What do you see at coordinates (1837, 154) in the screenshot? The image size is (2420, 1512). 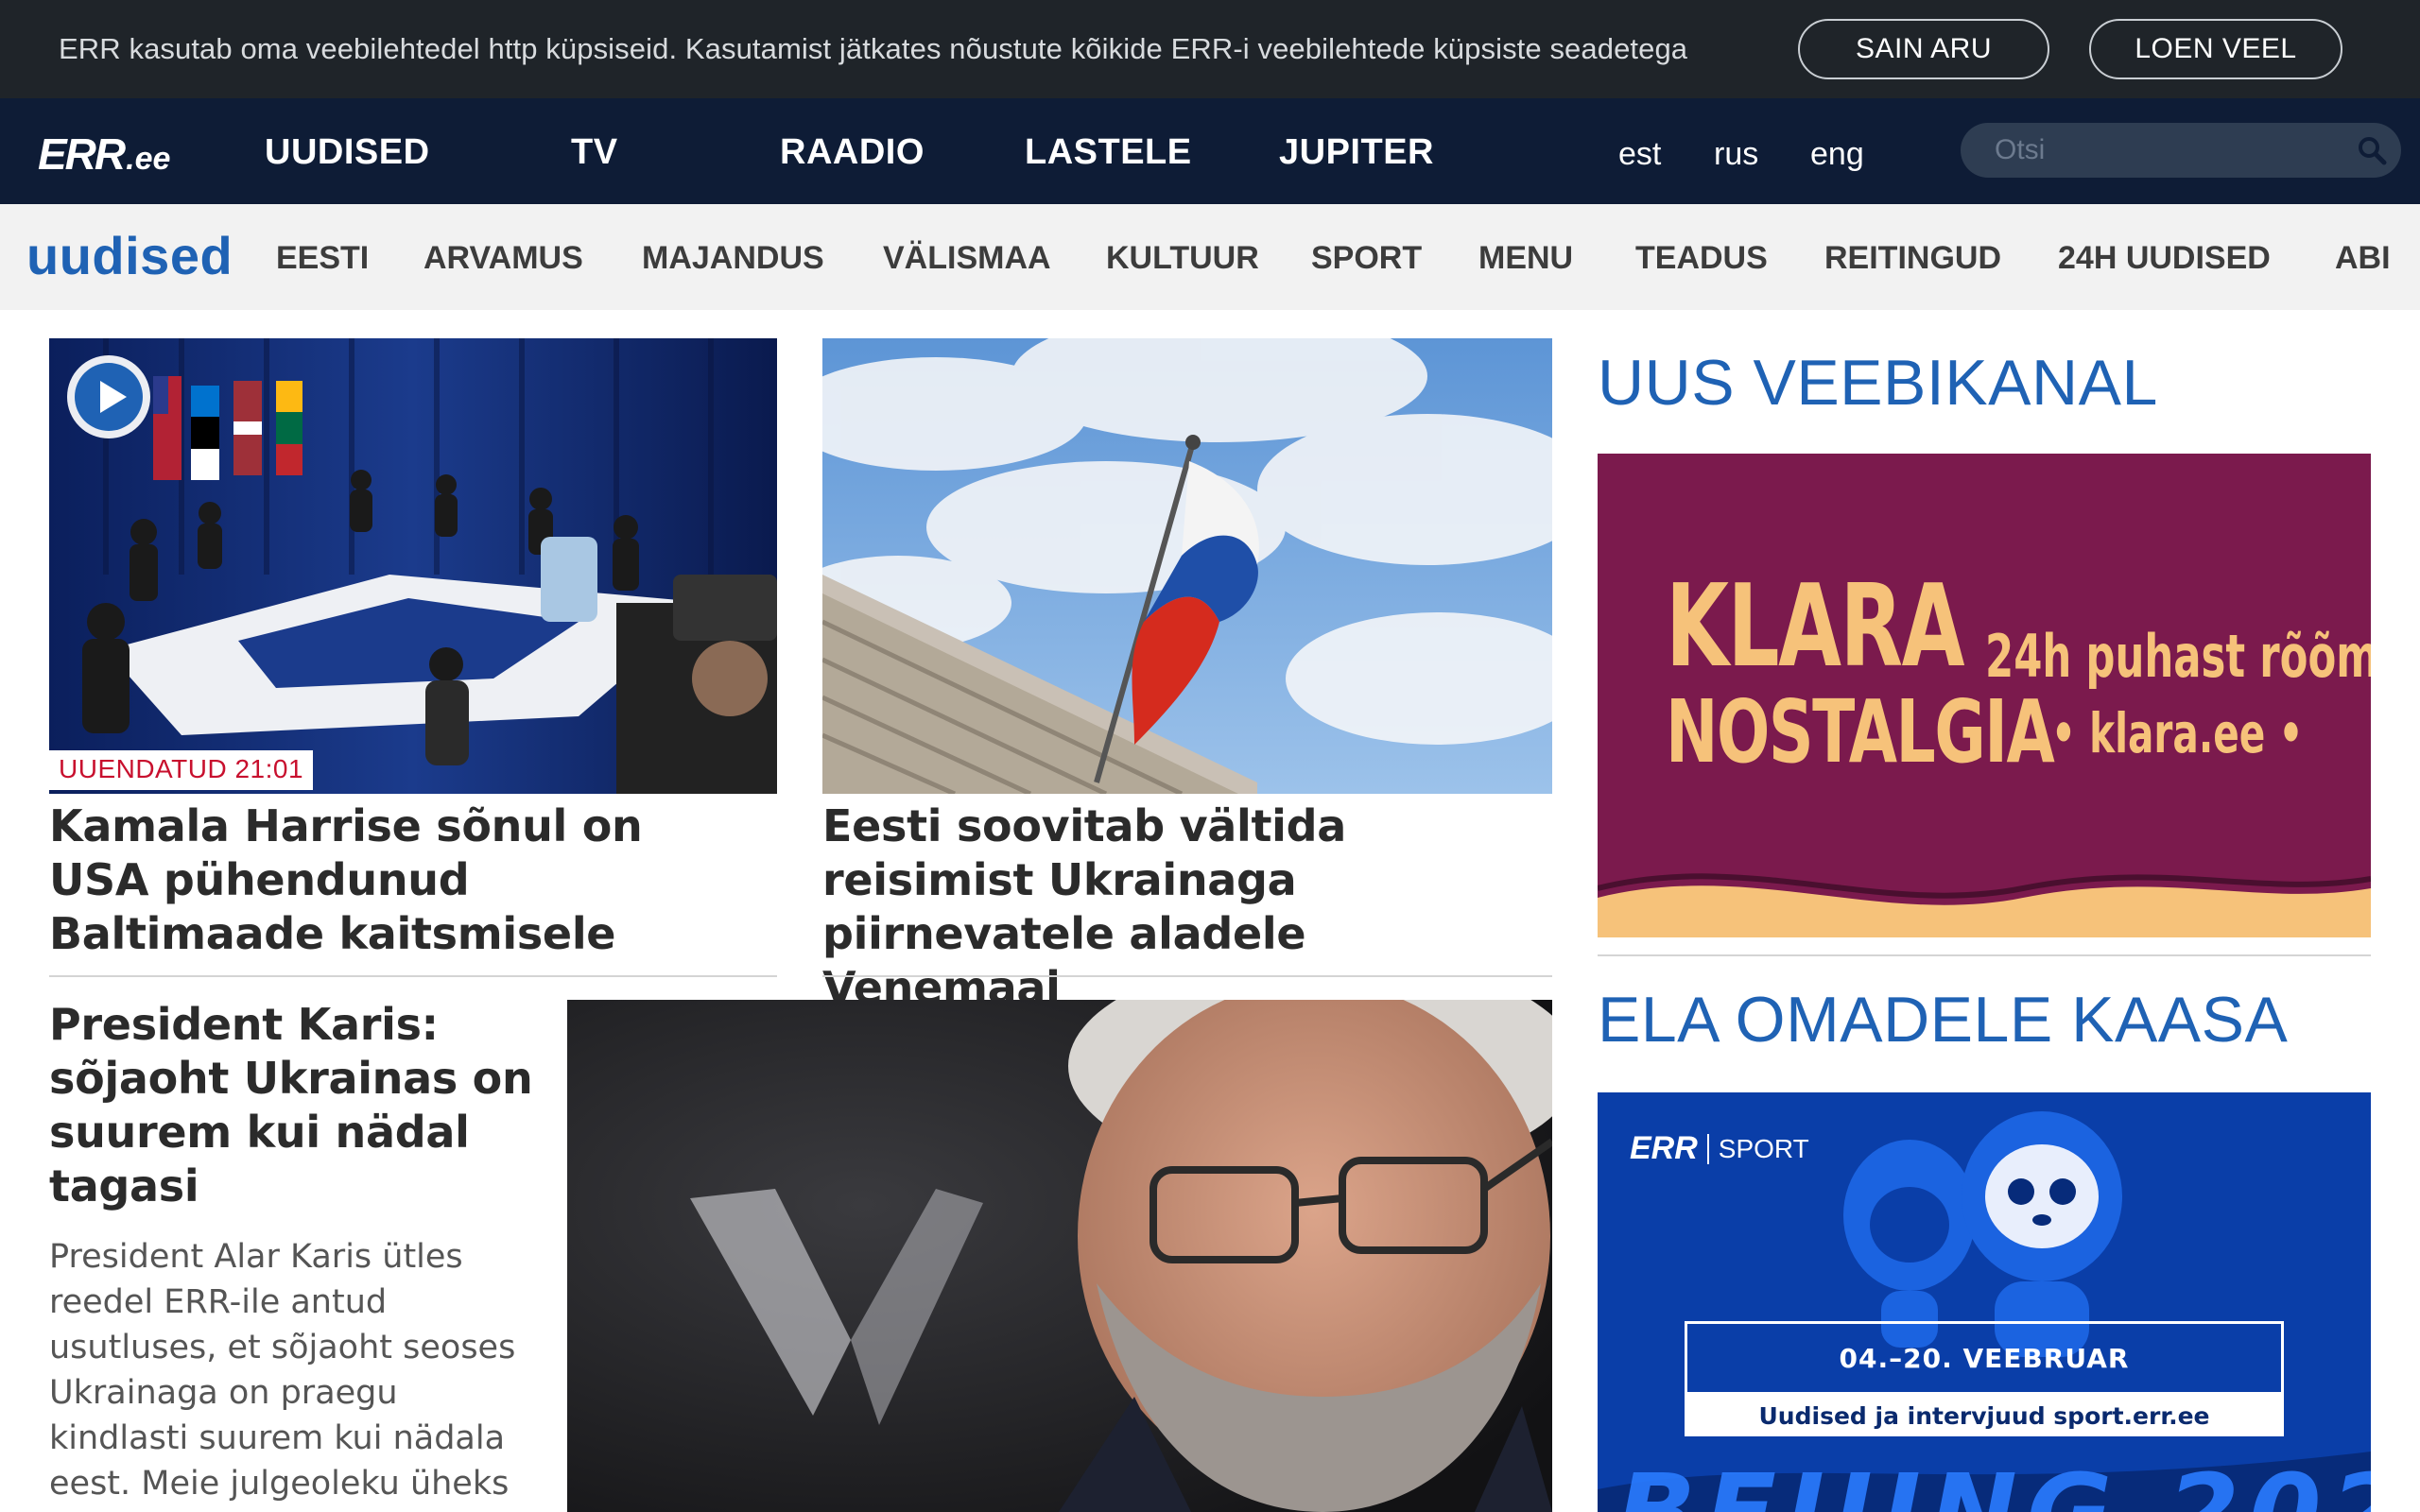 I see `lang-eng: eng` at bounding box center [1837, 154].